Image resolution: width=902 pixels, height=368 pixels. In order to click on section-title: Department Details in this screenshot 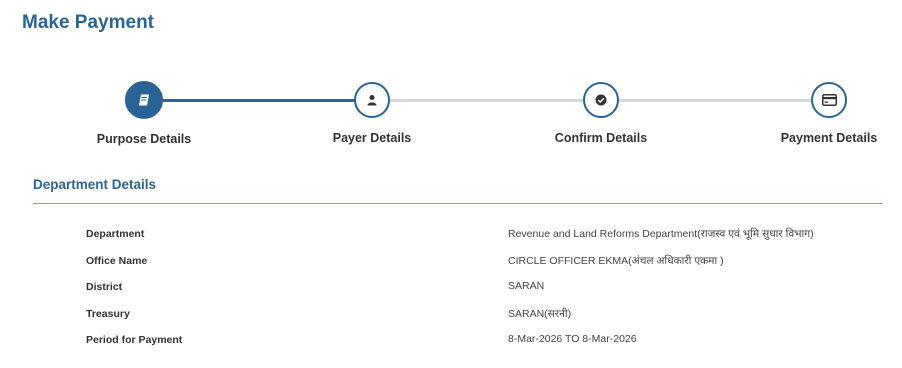, I will do `click(95, 184)`.